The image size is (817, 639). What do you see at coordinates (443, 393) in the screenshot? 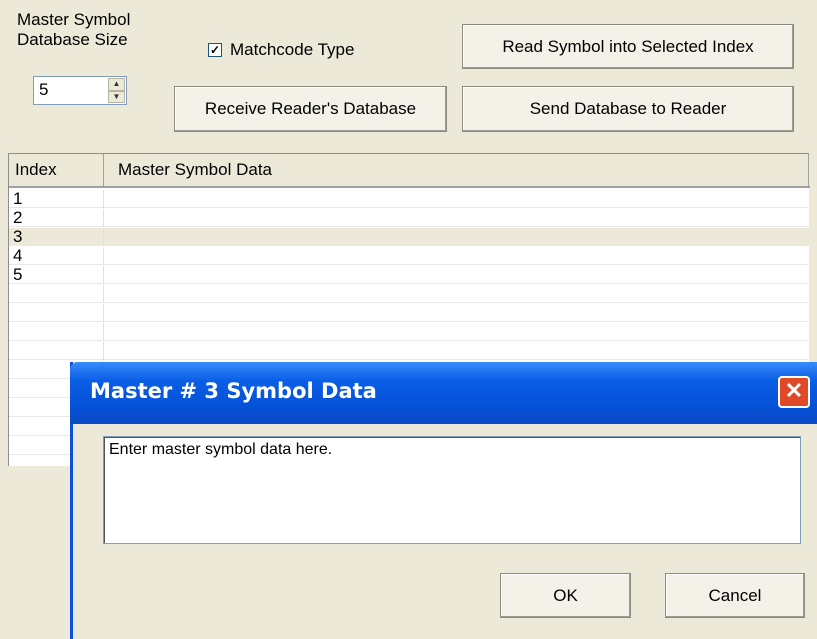
I see `dialog-title-bar: Master # 3 Symbol Data ✕` at bounding box center [443, 393].